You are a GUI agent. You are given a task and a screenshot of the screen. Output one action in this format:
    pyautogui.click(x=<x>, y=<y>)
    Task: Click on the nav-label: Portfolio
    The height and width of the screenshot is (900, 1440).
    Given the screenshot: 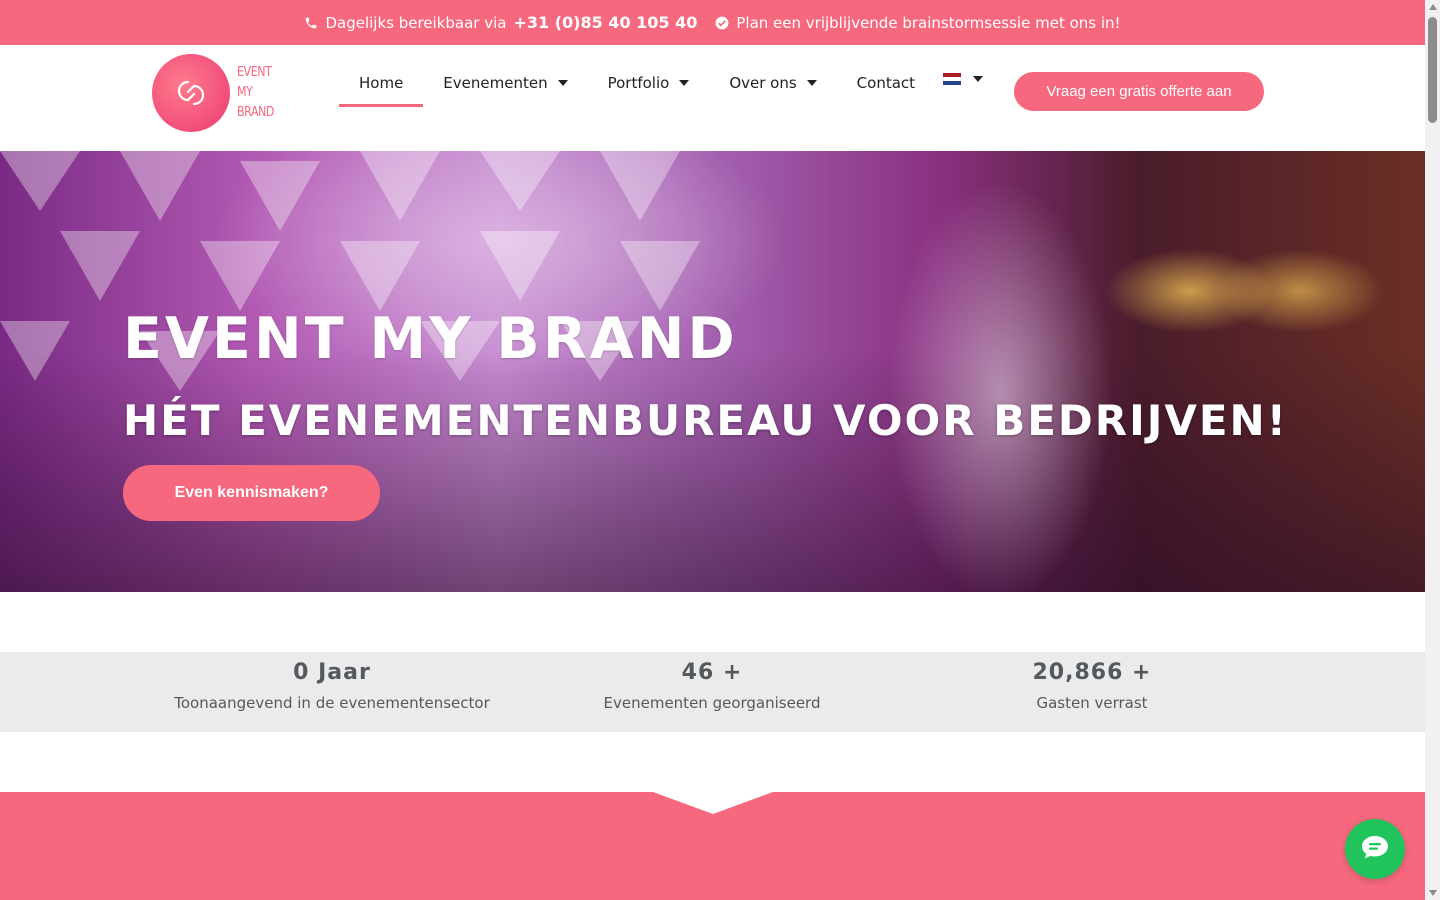 What is the action you would take?
    pyautogui.click(x=638, y=83)
    